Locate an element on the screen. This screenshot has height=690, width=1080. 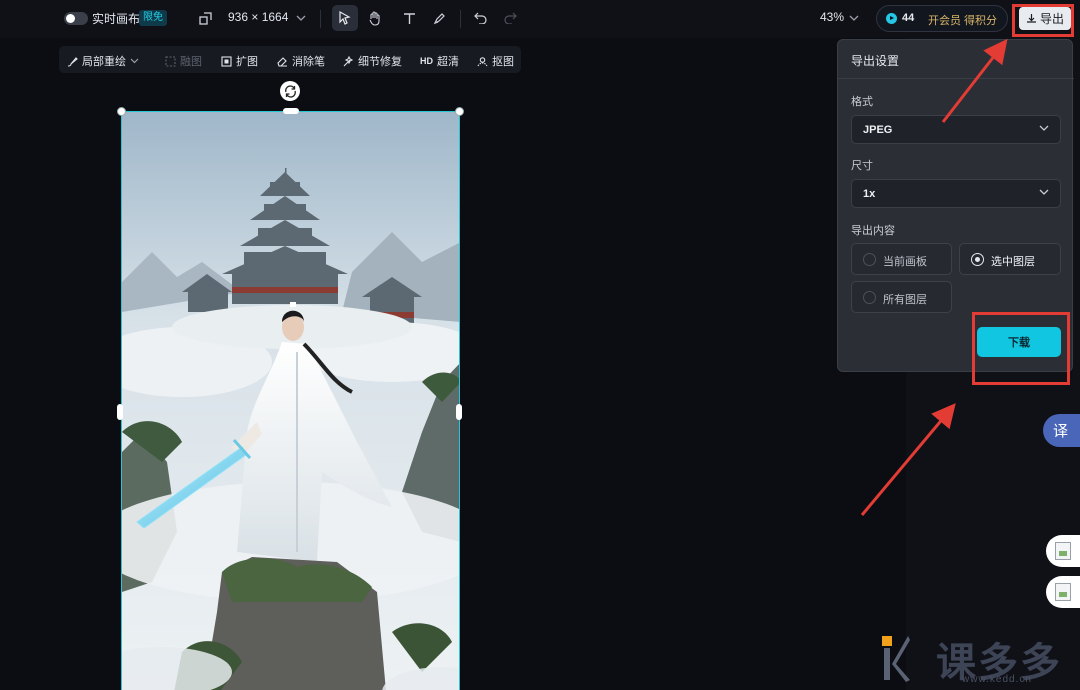
zoom-level: 43% is located at coordinates (832, 17).